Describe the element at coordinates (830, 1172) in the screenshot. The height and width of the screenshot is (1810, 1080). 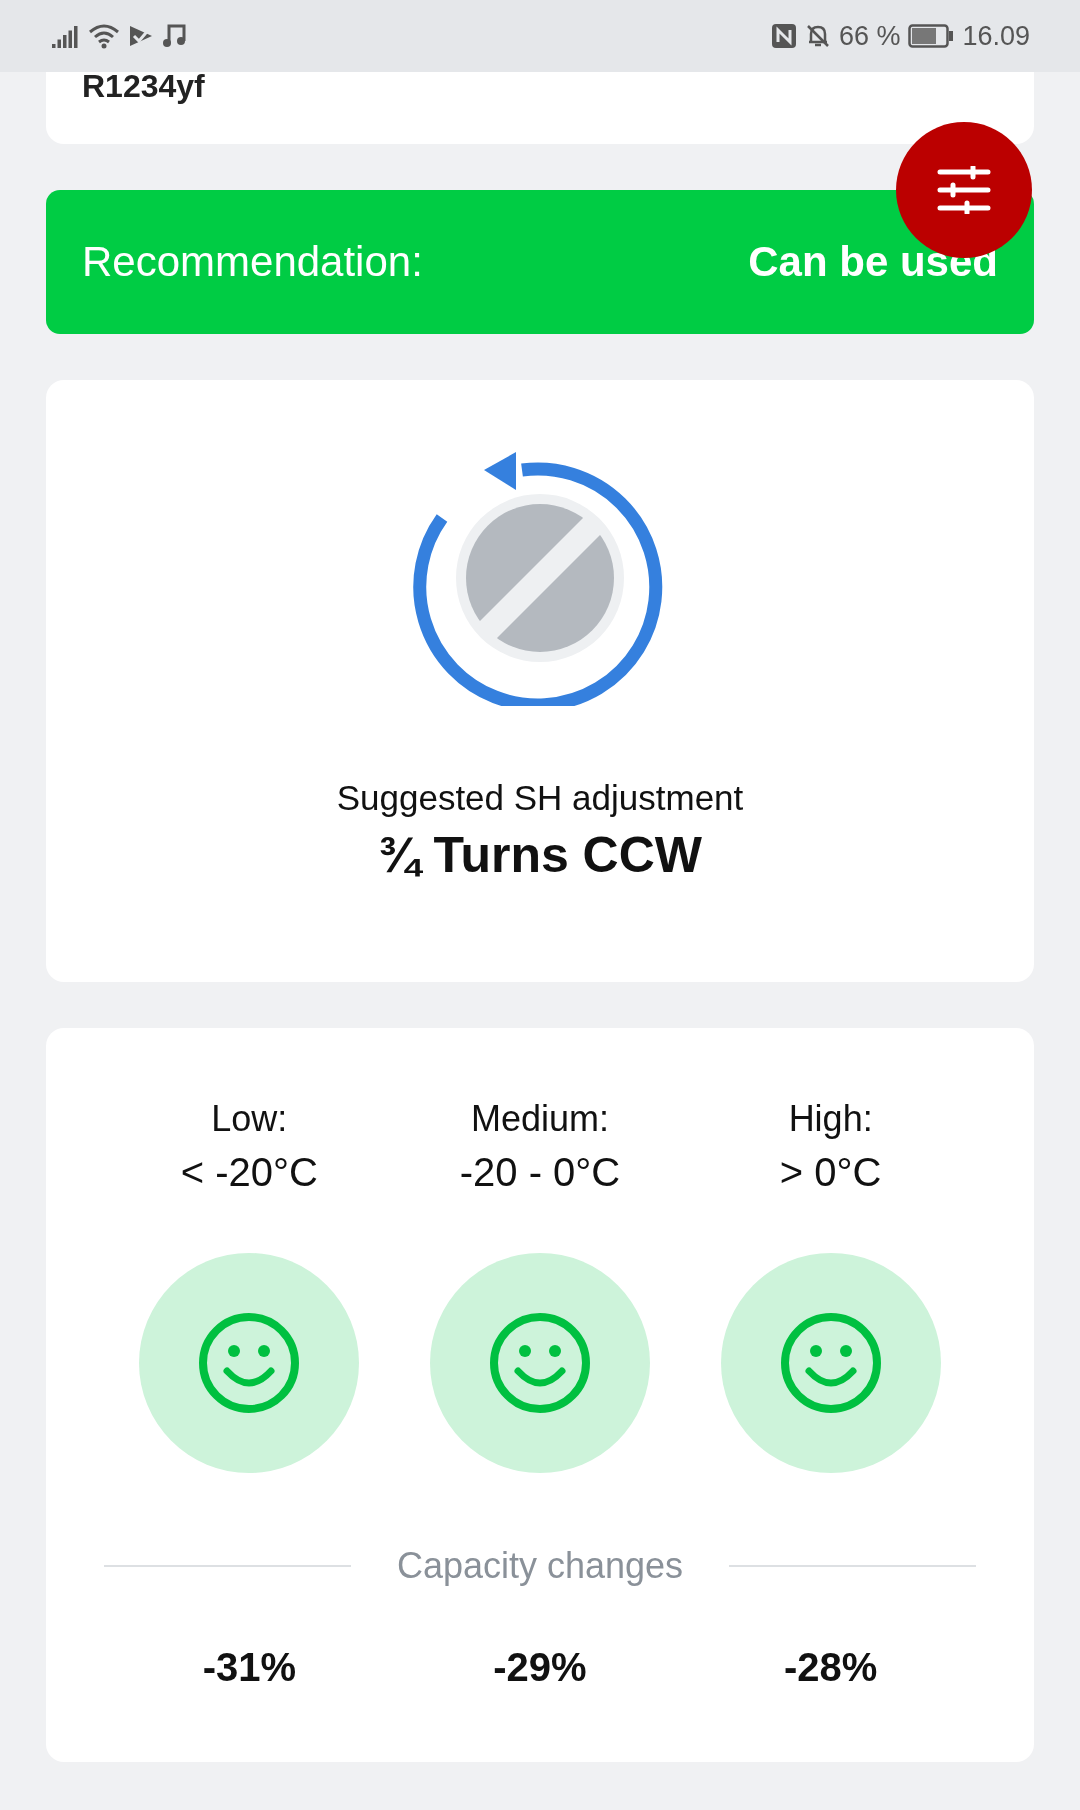
I see `temperature-range: > 0°C` at that location.